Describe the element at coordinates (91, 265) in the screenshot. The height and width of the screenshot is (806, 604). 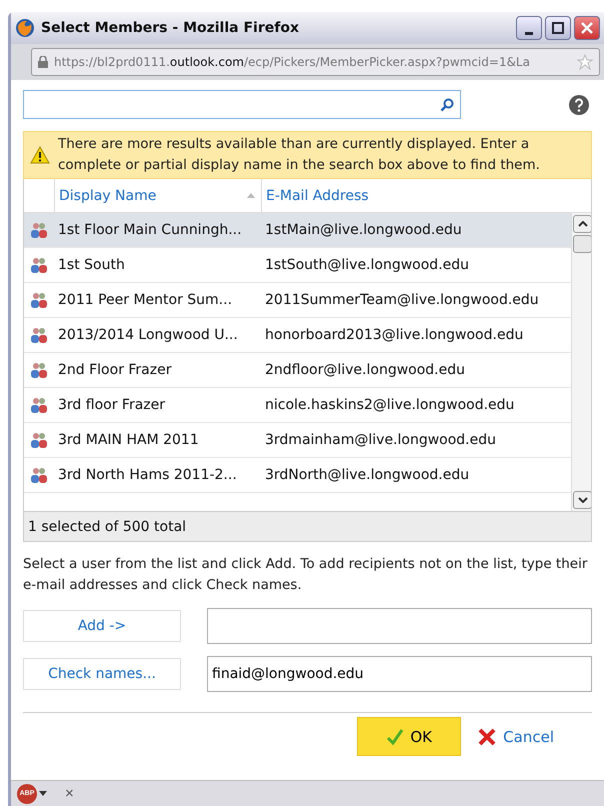
I see `table-cell-text: 1st South` at that location.